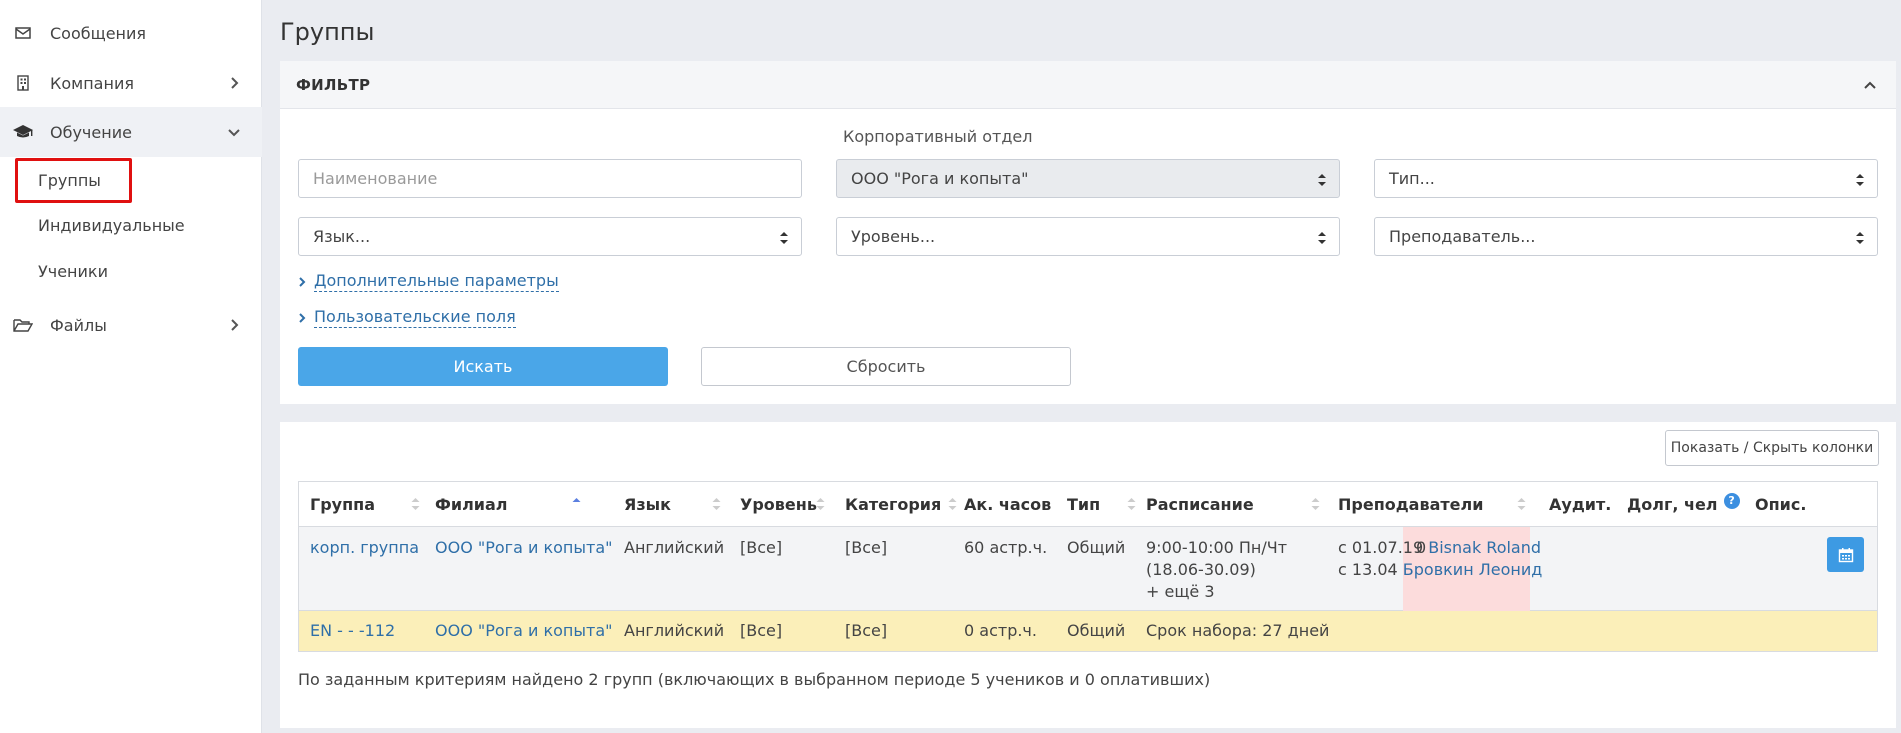 The height and width of the screenshot is (733, 1901). I want to click on col-header-label: Филиал, so click(471, 504).